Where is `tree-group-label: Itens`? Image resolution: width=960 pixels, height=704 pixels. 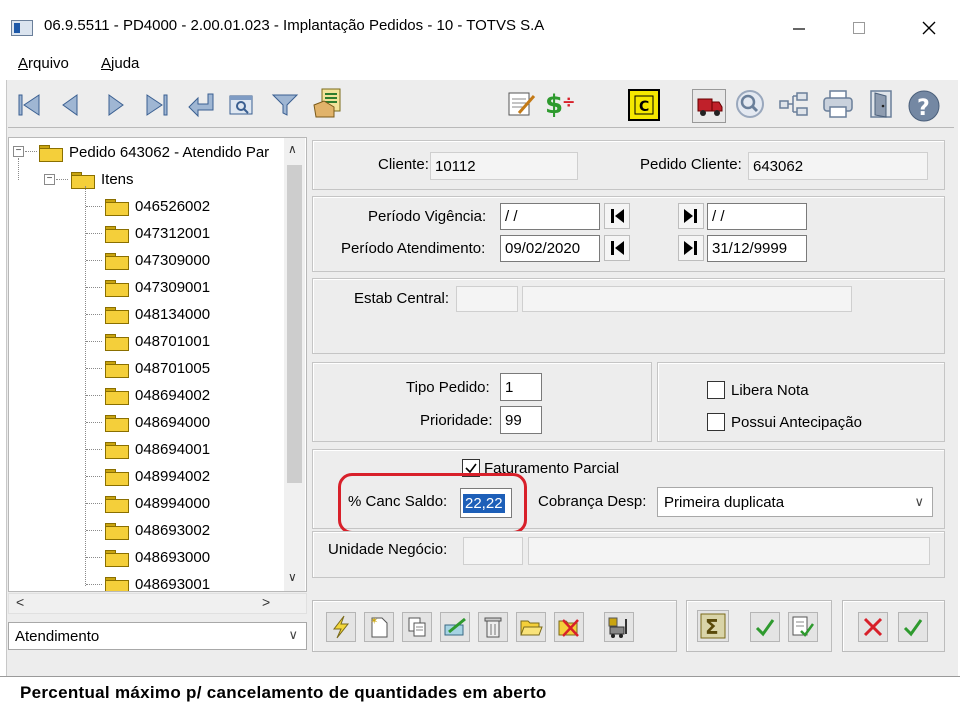 tree-group-label: Itens is located at coordinates (117, 179).